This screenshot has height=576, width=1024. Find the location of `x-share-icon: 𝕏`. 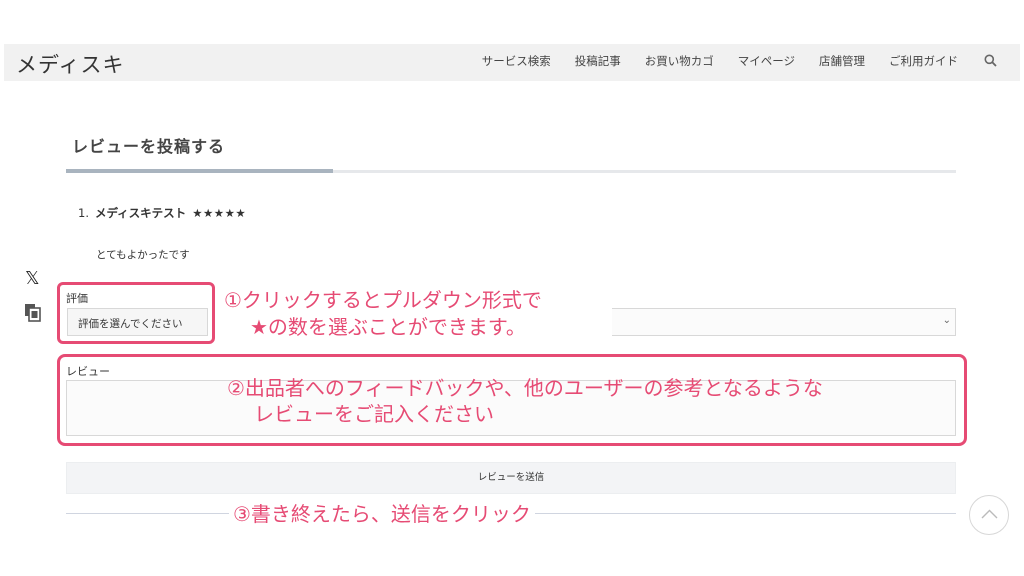

x-share-icon: 𝕏 is located at coordinates (32, 278).